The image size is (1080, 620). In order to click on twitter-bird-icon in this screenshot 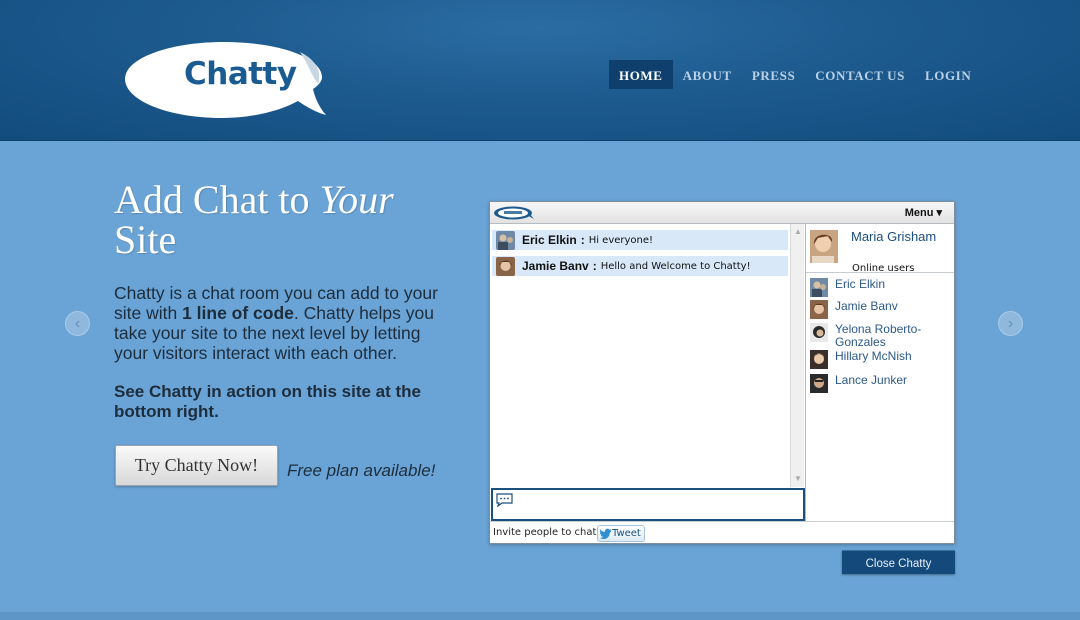, I will do `click(606, 533)`.